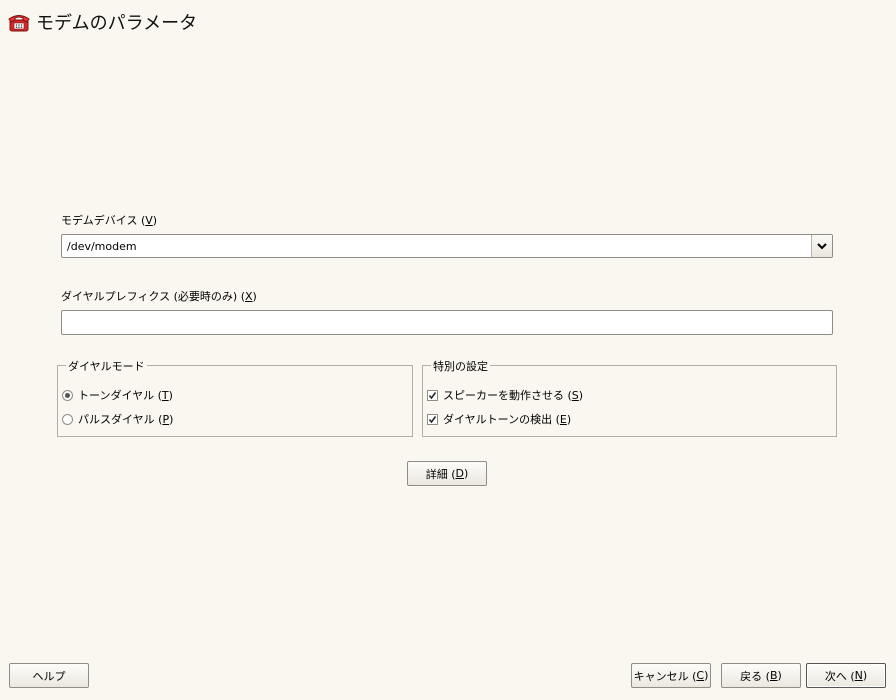 This screenshot has height=700, width=896. Describe the element at coordinates (858, 675) in the screenshot. I see `next-button-key: N` at that location.